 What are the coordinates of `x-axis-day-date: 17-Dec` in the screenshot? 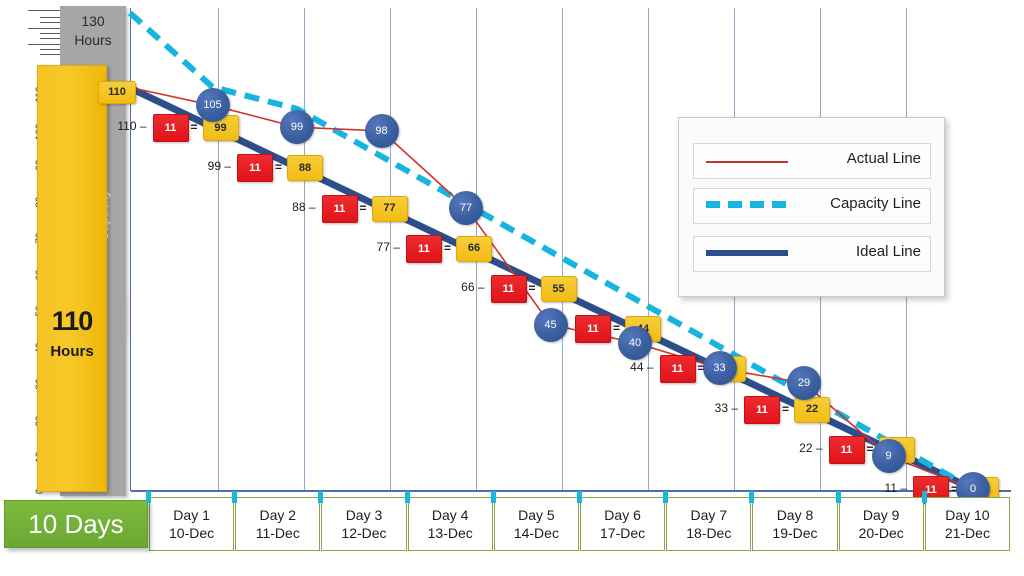 It's located at (623, 533).